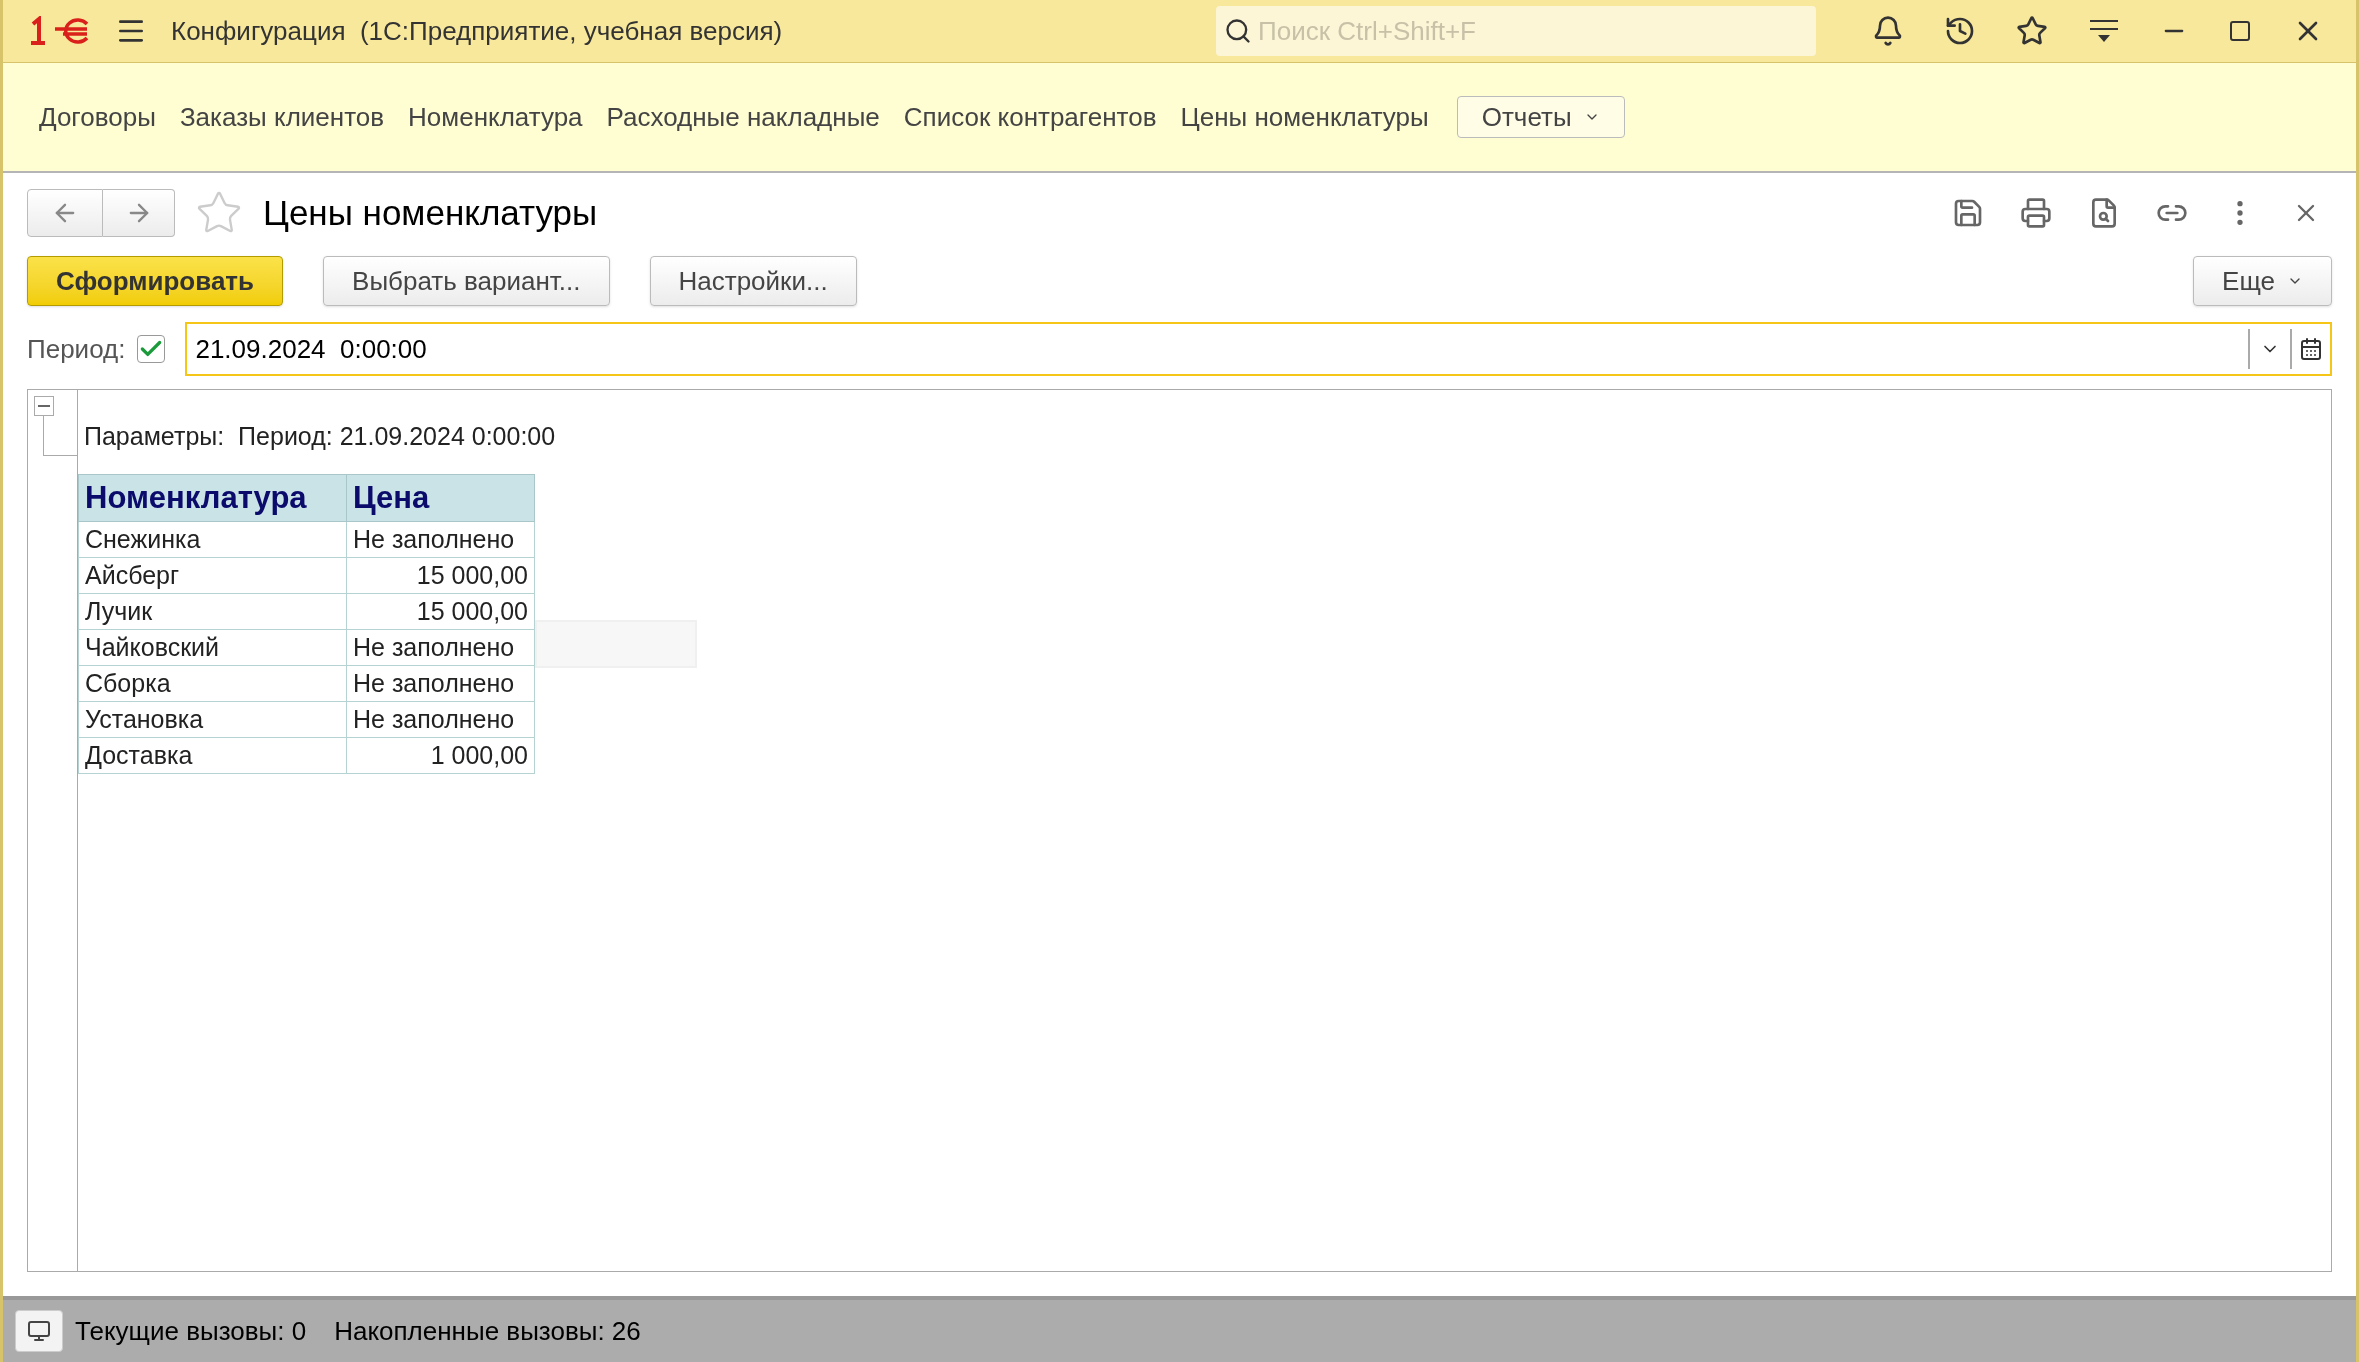  Describe the element at coordinates (487, 1331) in the screenshot. I see `accumulated-calls: Накопленные вызовы: 26` at that location.